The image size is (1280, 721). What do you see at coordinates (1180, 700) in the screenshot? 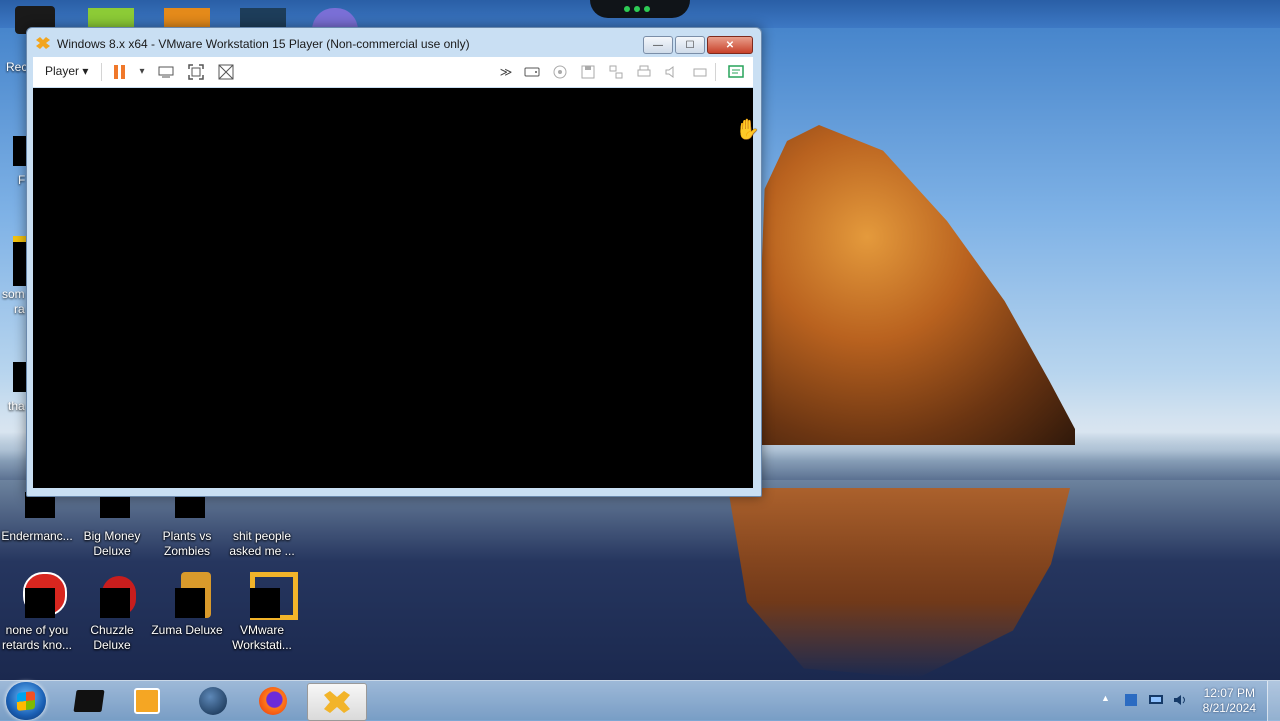
I see `volume-icon` at bounding box center [1180, 700].